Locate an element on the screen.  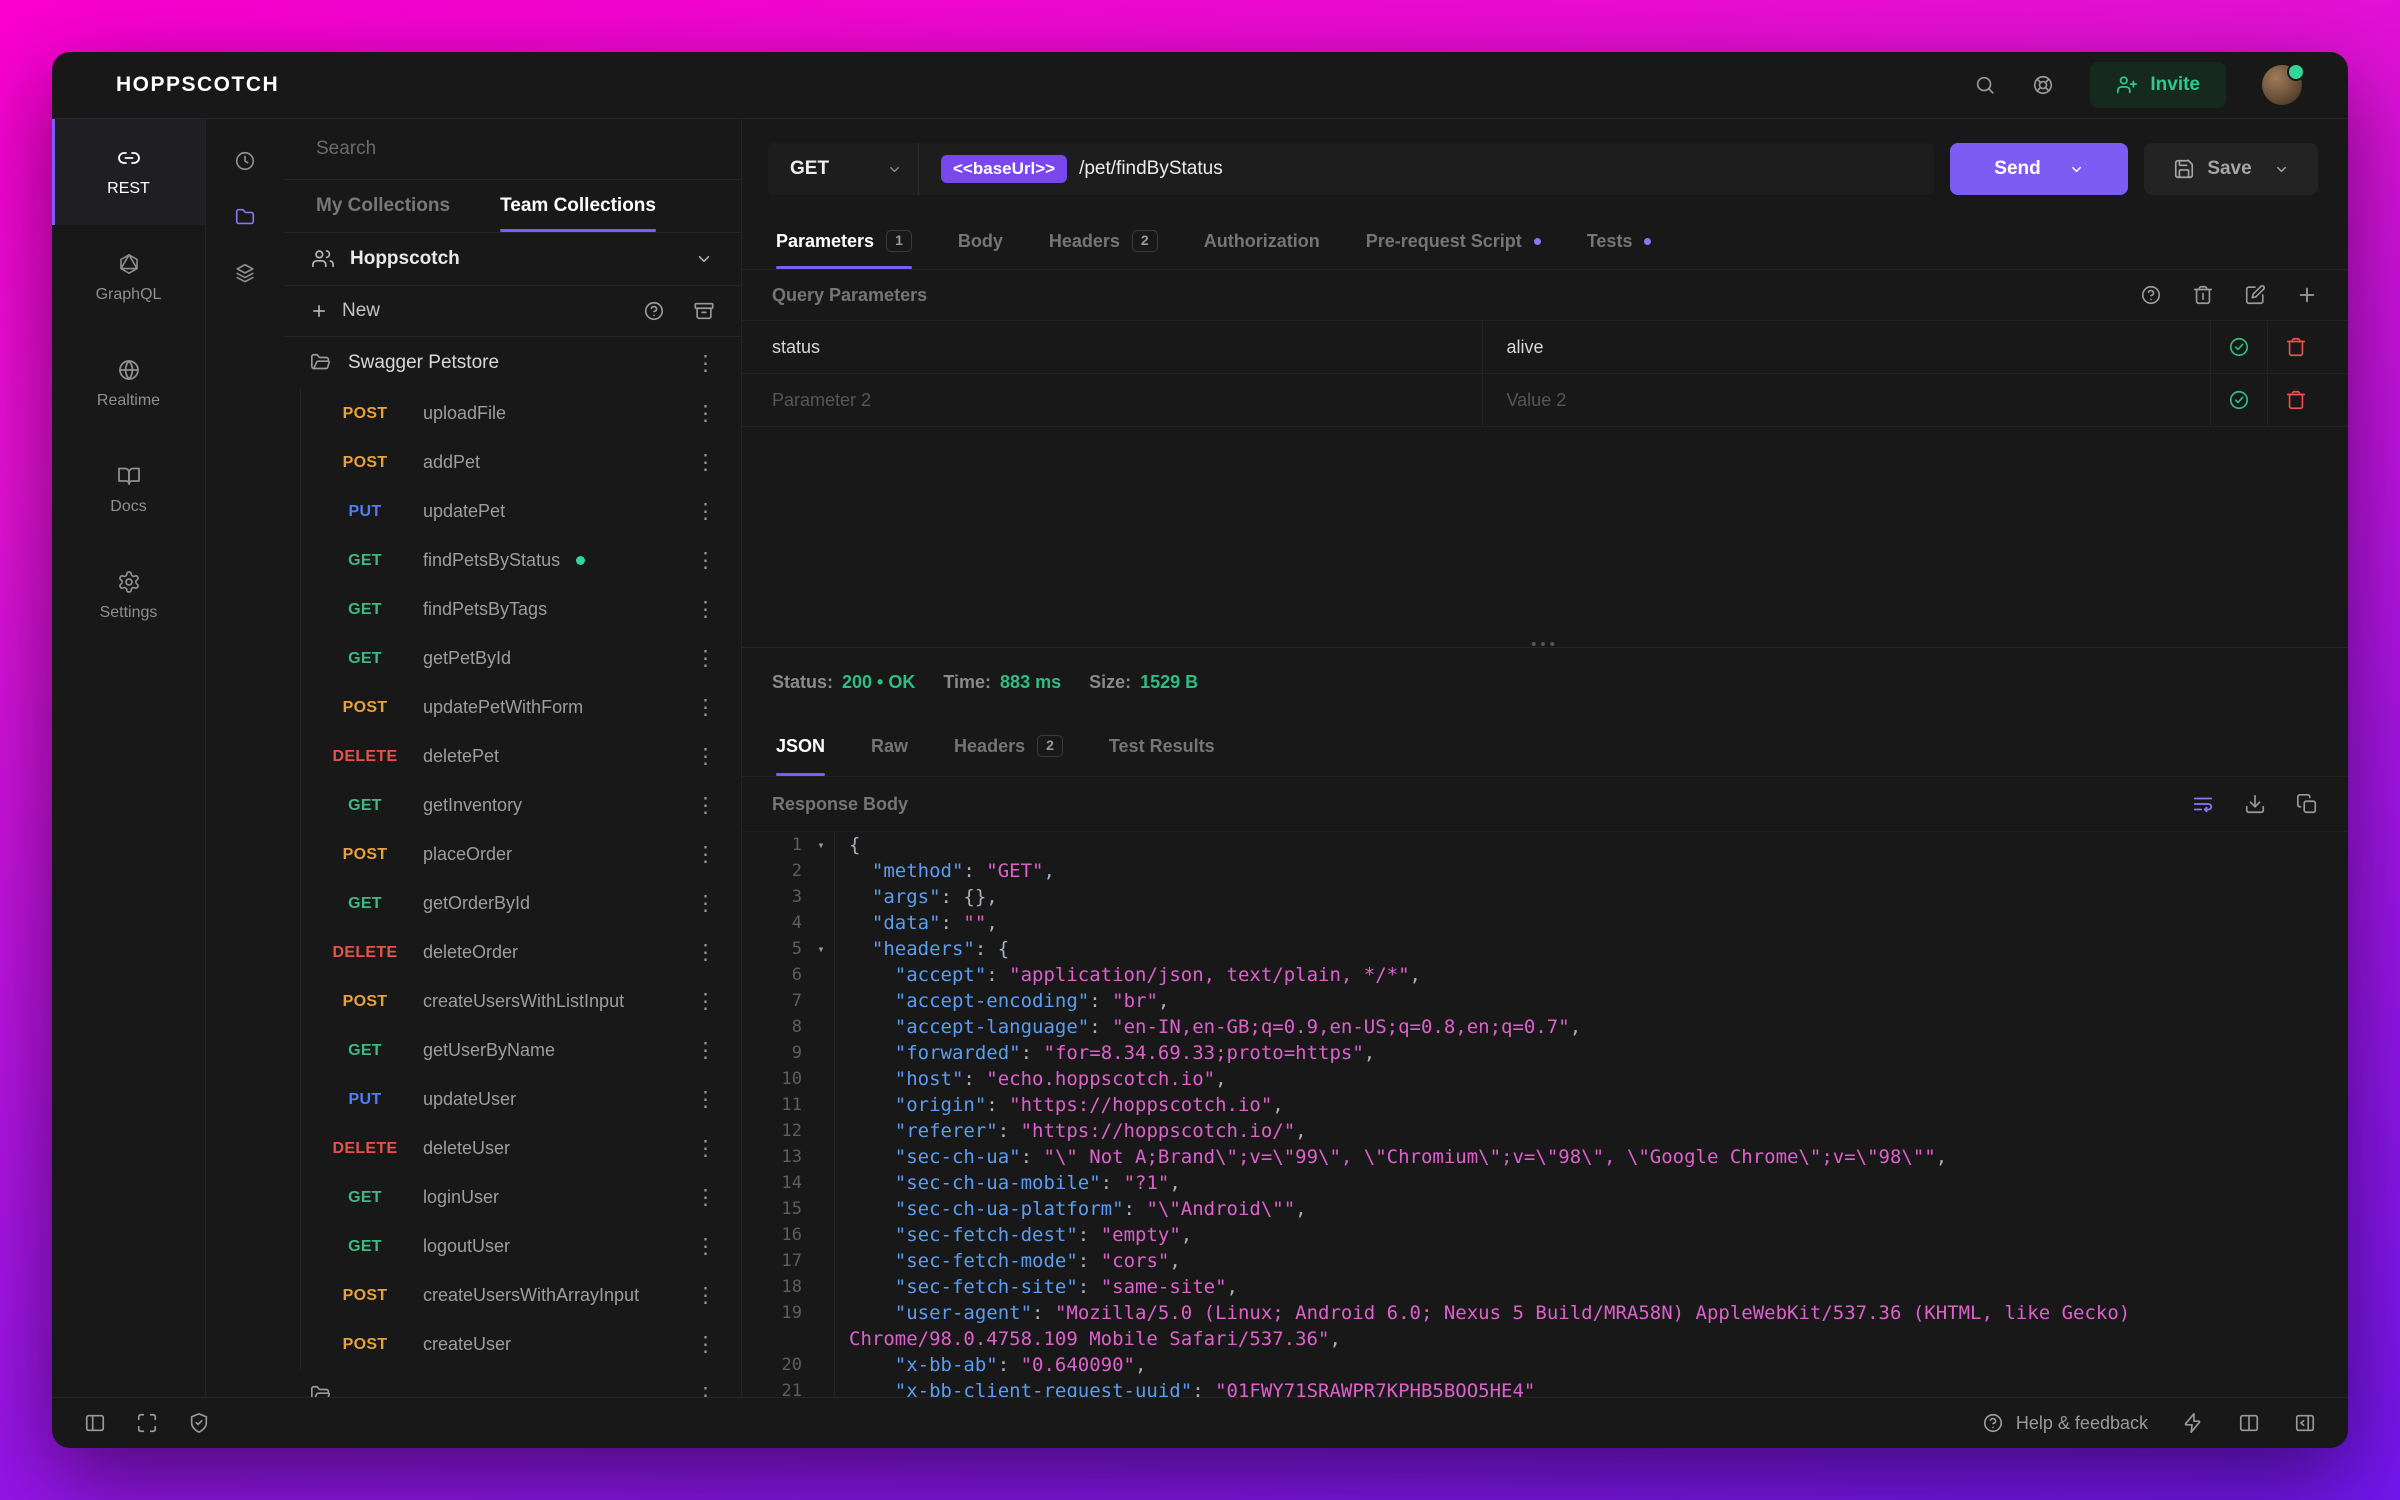
request-item-updateUser: PUT updateUser ⋮ is located at coordinates (521, 1099).